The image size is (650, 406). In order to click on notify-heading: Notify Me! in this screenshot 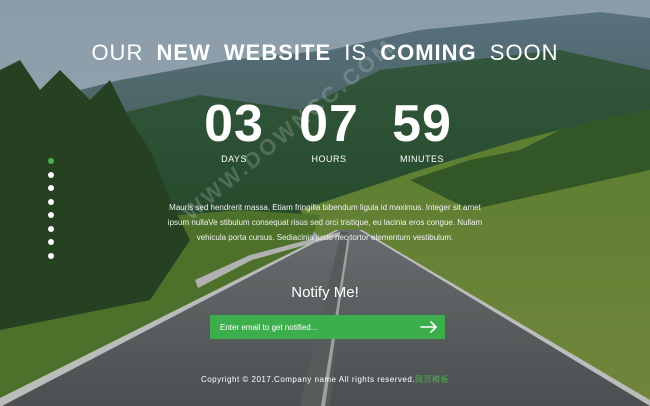, I will do `click(325, 292)`.